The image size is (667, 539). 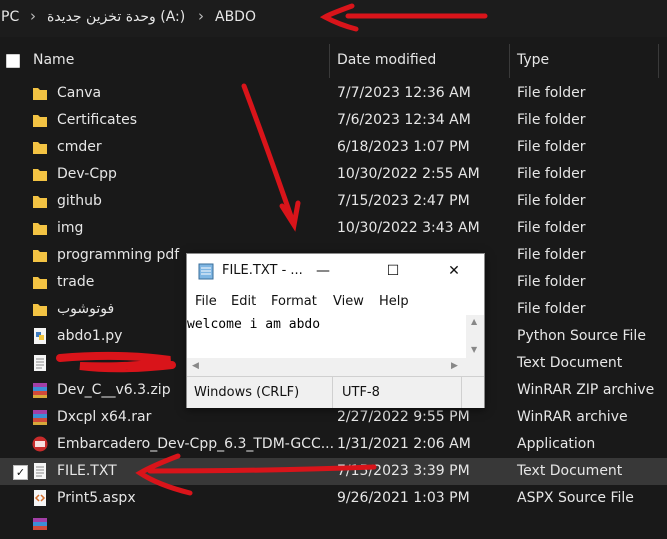 I want to click on vertical-scrollbar: ▲ ▼, so click(x=475, y=336).